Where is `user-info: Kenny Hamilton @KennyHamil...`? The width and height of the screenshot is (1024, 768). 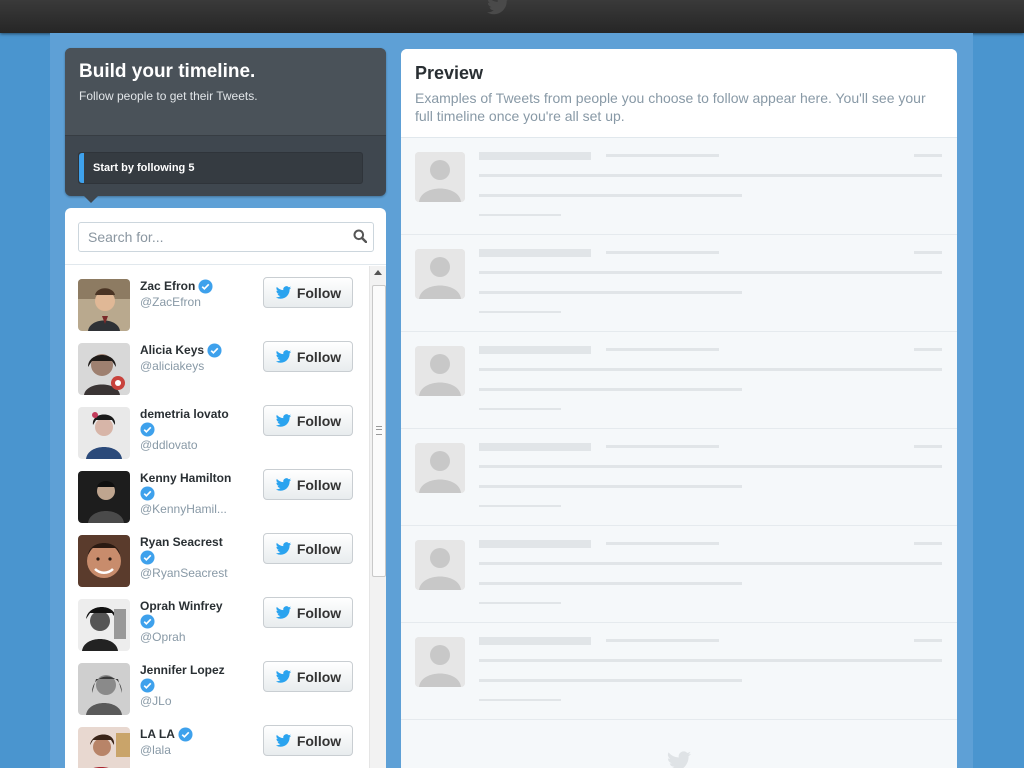 user-info: Kenny Hamilton @KennyHamil... is located at coordinates (185, 493).